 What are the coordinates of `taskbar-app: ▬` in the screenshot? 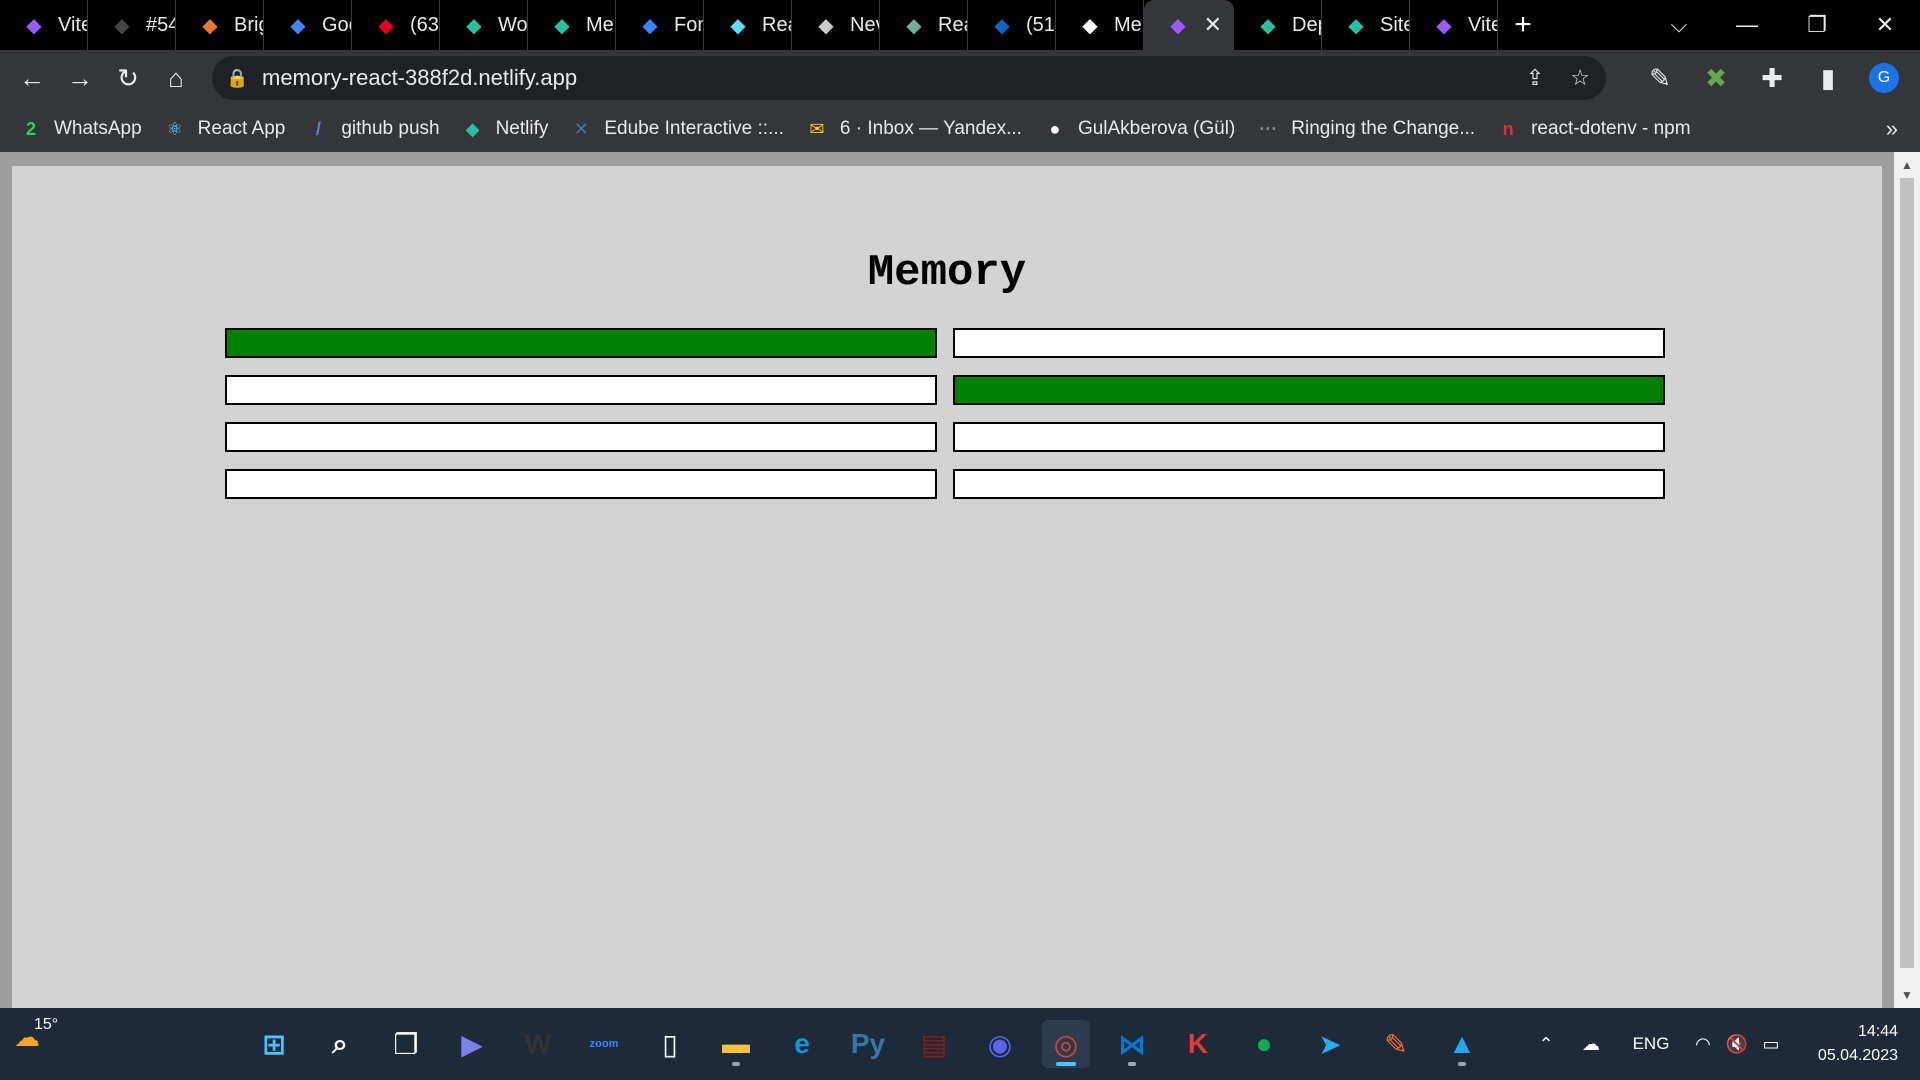 It's located at (736, 1044).